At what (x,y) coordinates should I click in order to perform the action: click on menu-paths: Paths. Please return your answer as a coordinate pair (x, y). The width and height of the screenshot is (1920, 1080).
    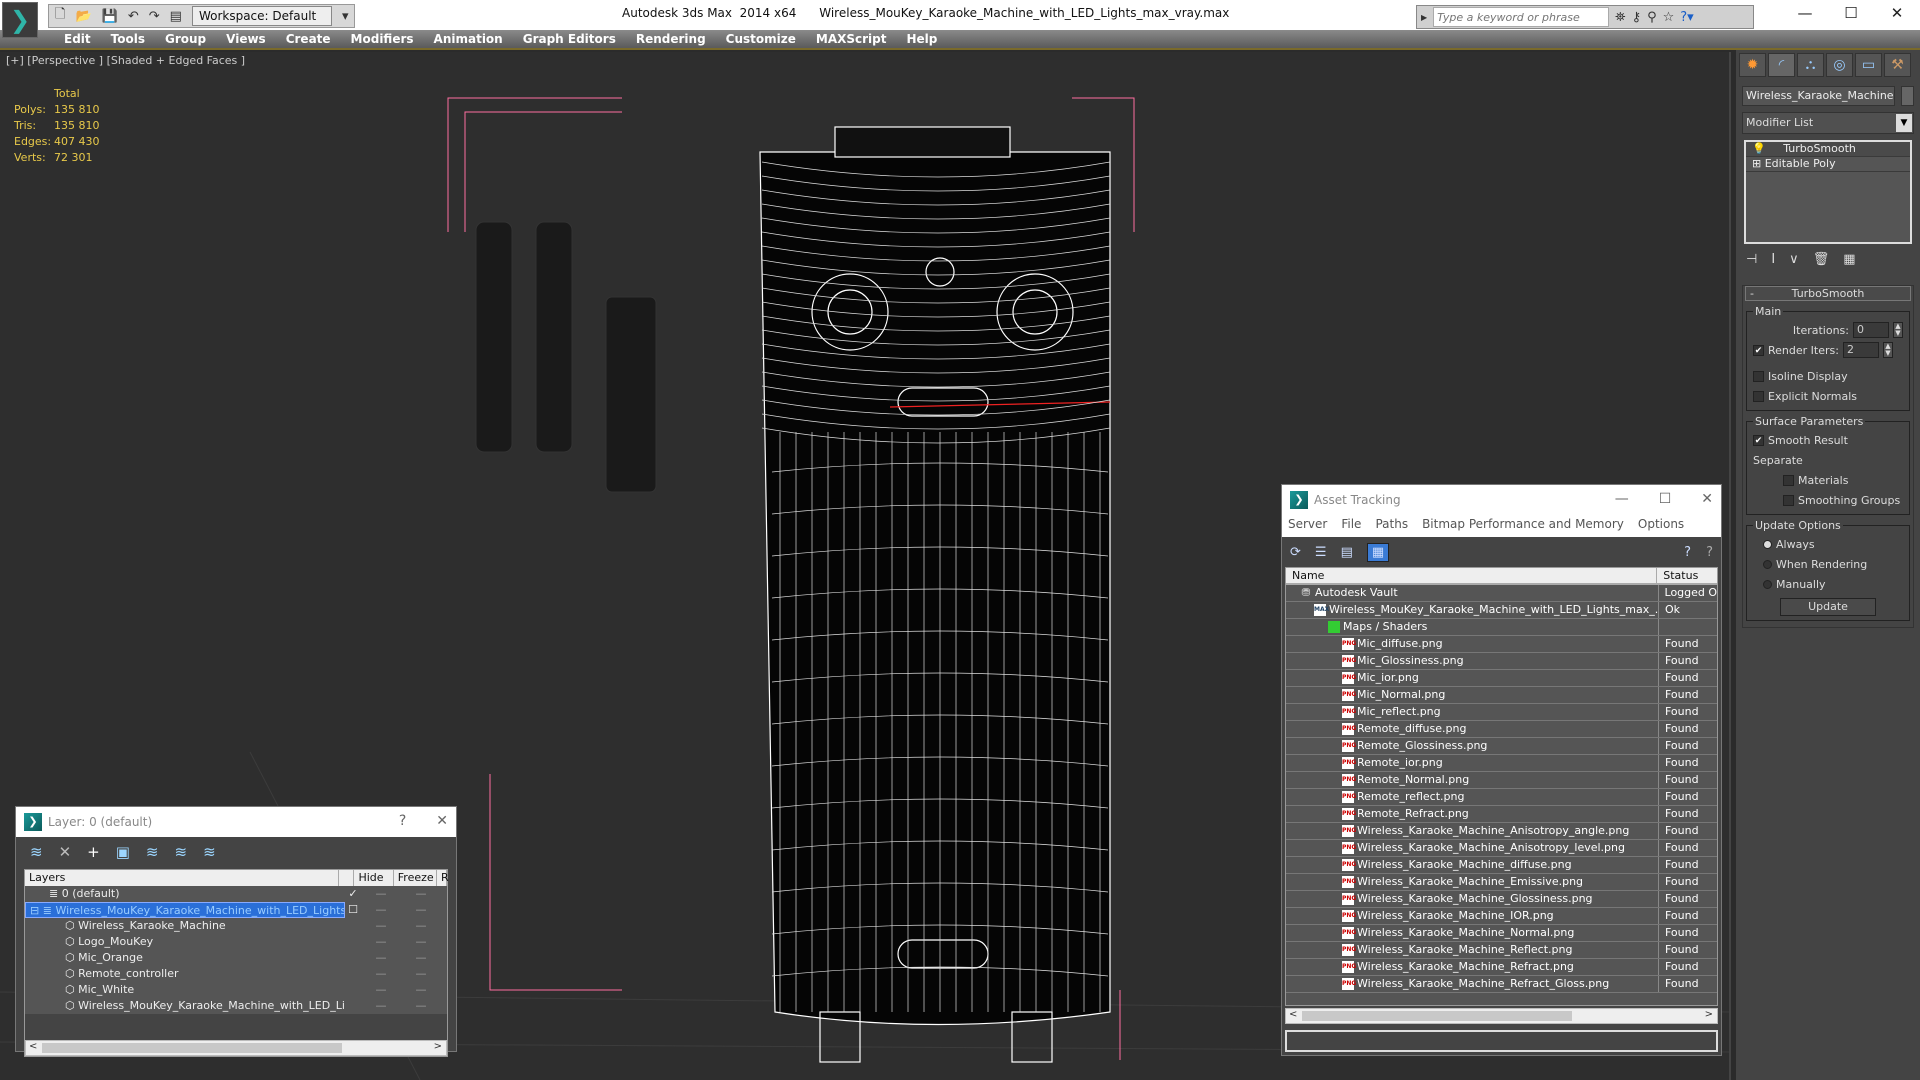
    Looking at the image, I should click on (1391, 526).